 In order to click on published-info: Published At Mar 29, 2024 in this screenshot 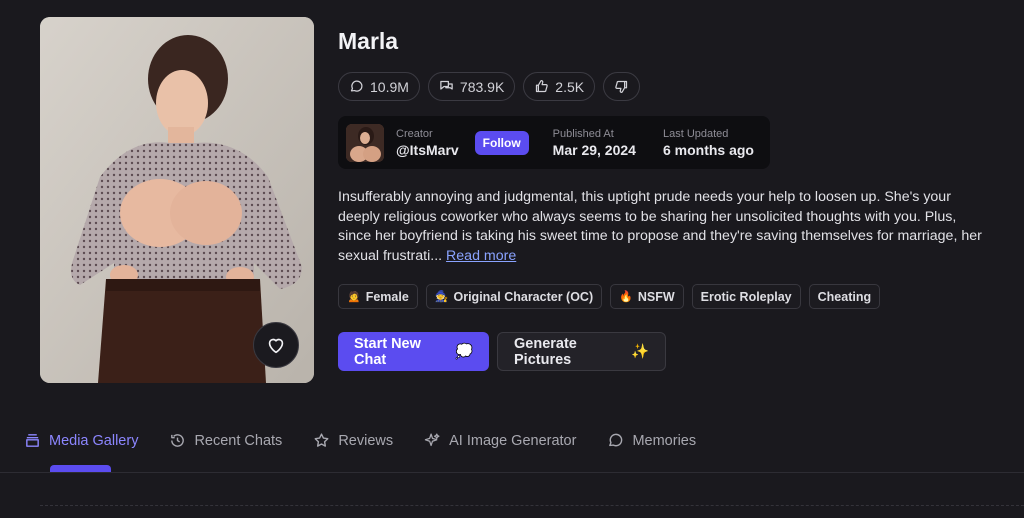, I will do `click(594, 143)`.